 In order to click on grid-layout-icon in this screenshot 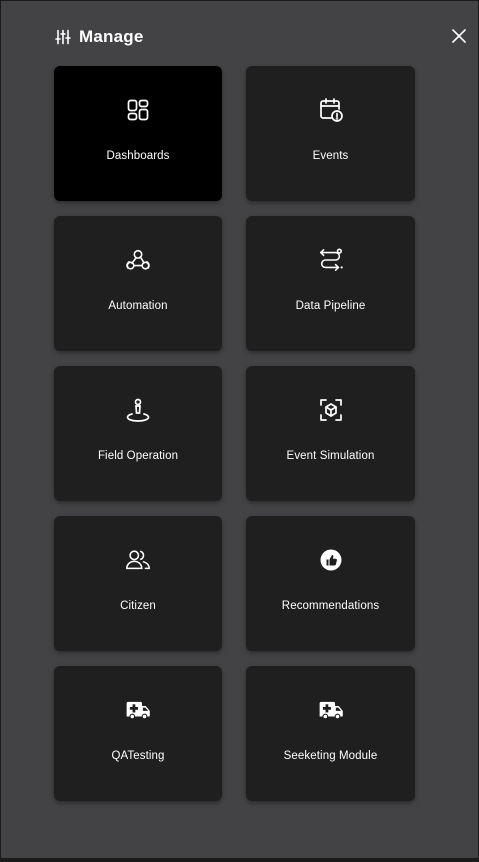, I will do `click(138, 110)`.